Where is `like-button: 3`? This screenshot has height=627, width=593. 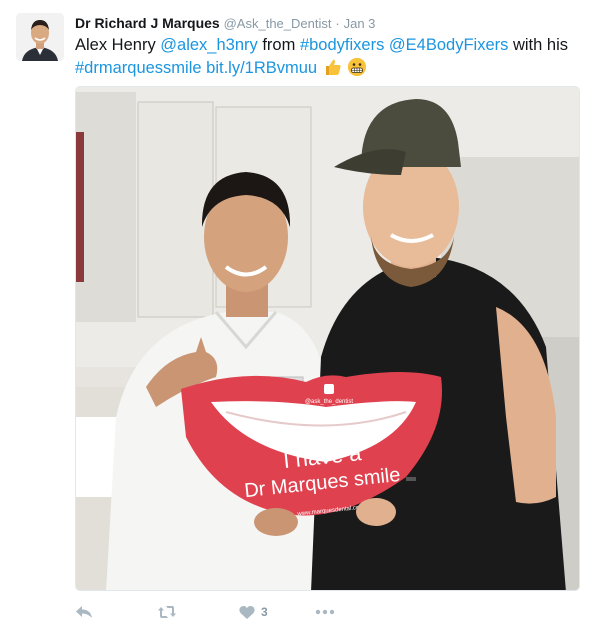
like-button: 3 is located at coordinates (253, 612).